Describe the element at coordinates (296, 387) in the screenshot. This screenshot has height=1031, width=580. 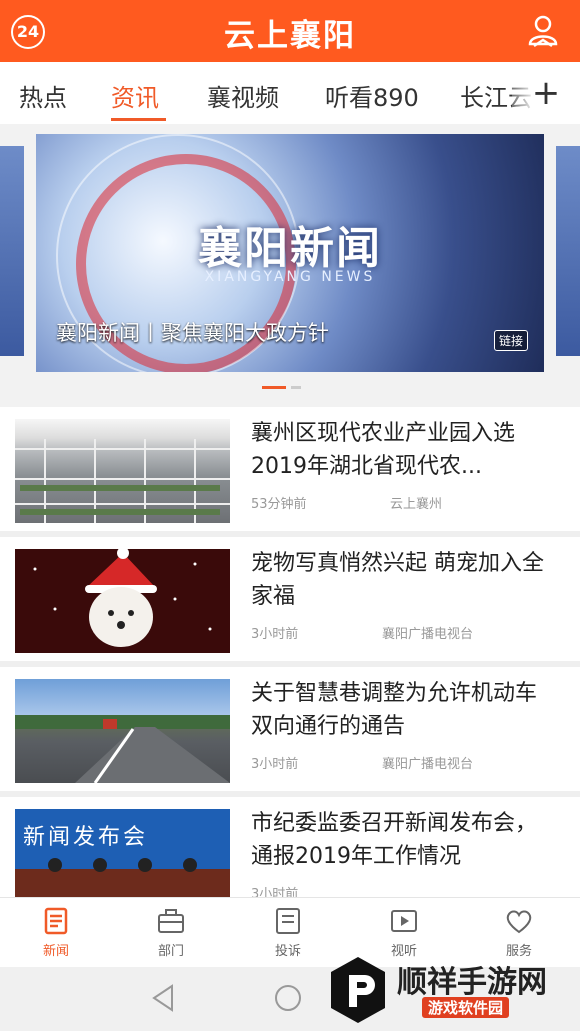
I see `carousel-dot` at that location.